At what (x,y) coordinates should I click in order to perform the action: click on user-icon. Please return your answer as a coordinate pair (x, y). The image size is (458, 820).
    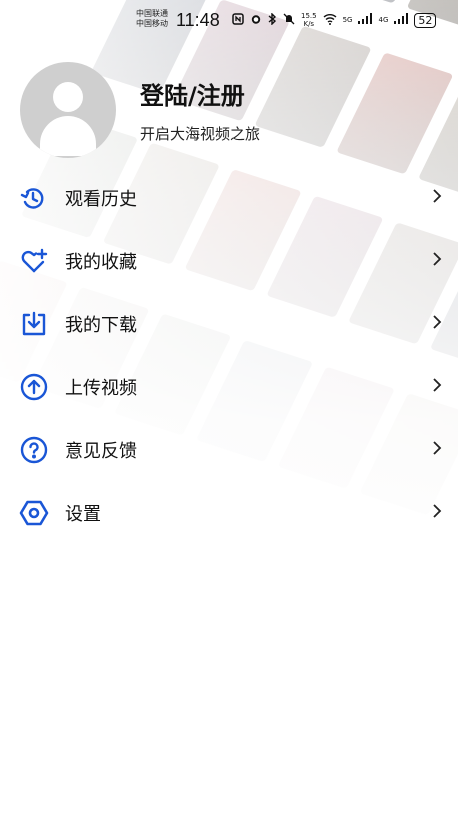
    Looking at the image, I should click on (68, 97).